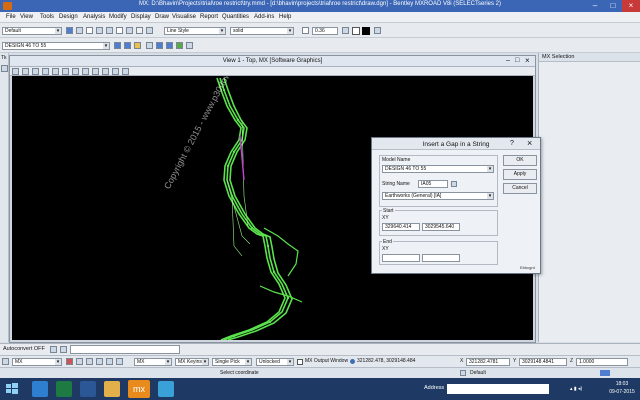 The width and height of the screenshot is (640, 400). I want to click on linestyle-combo: solid ▾, so click(262, 31).